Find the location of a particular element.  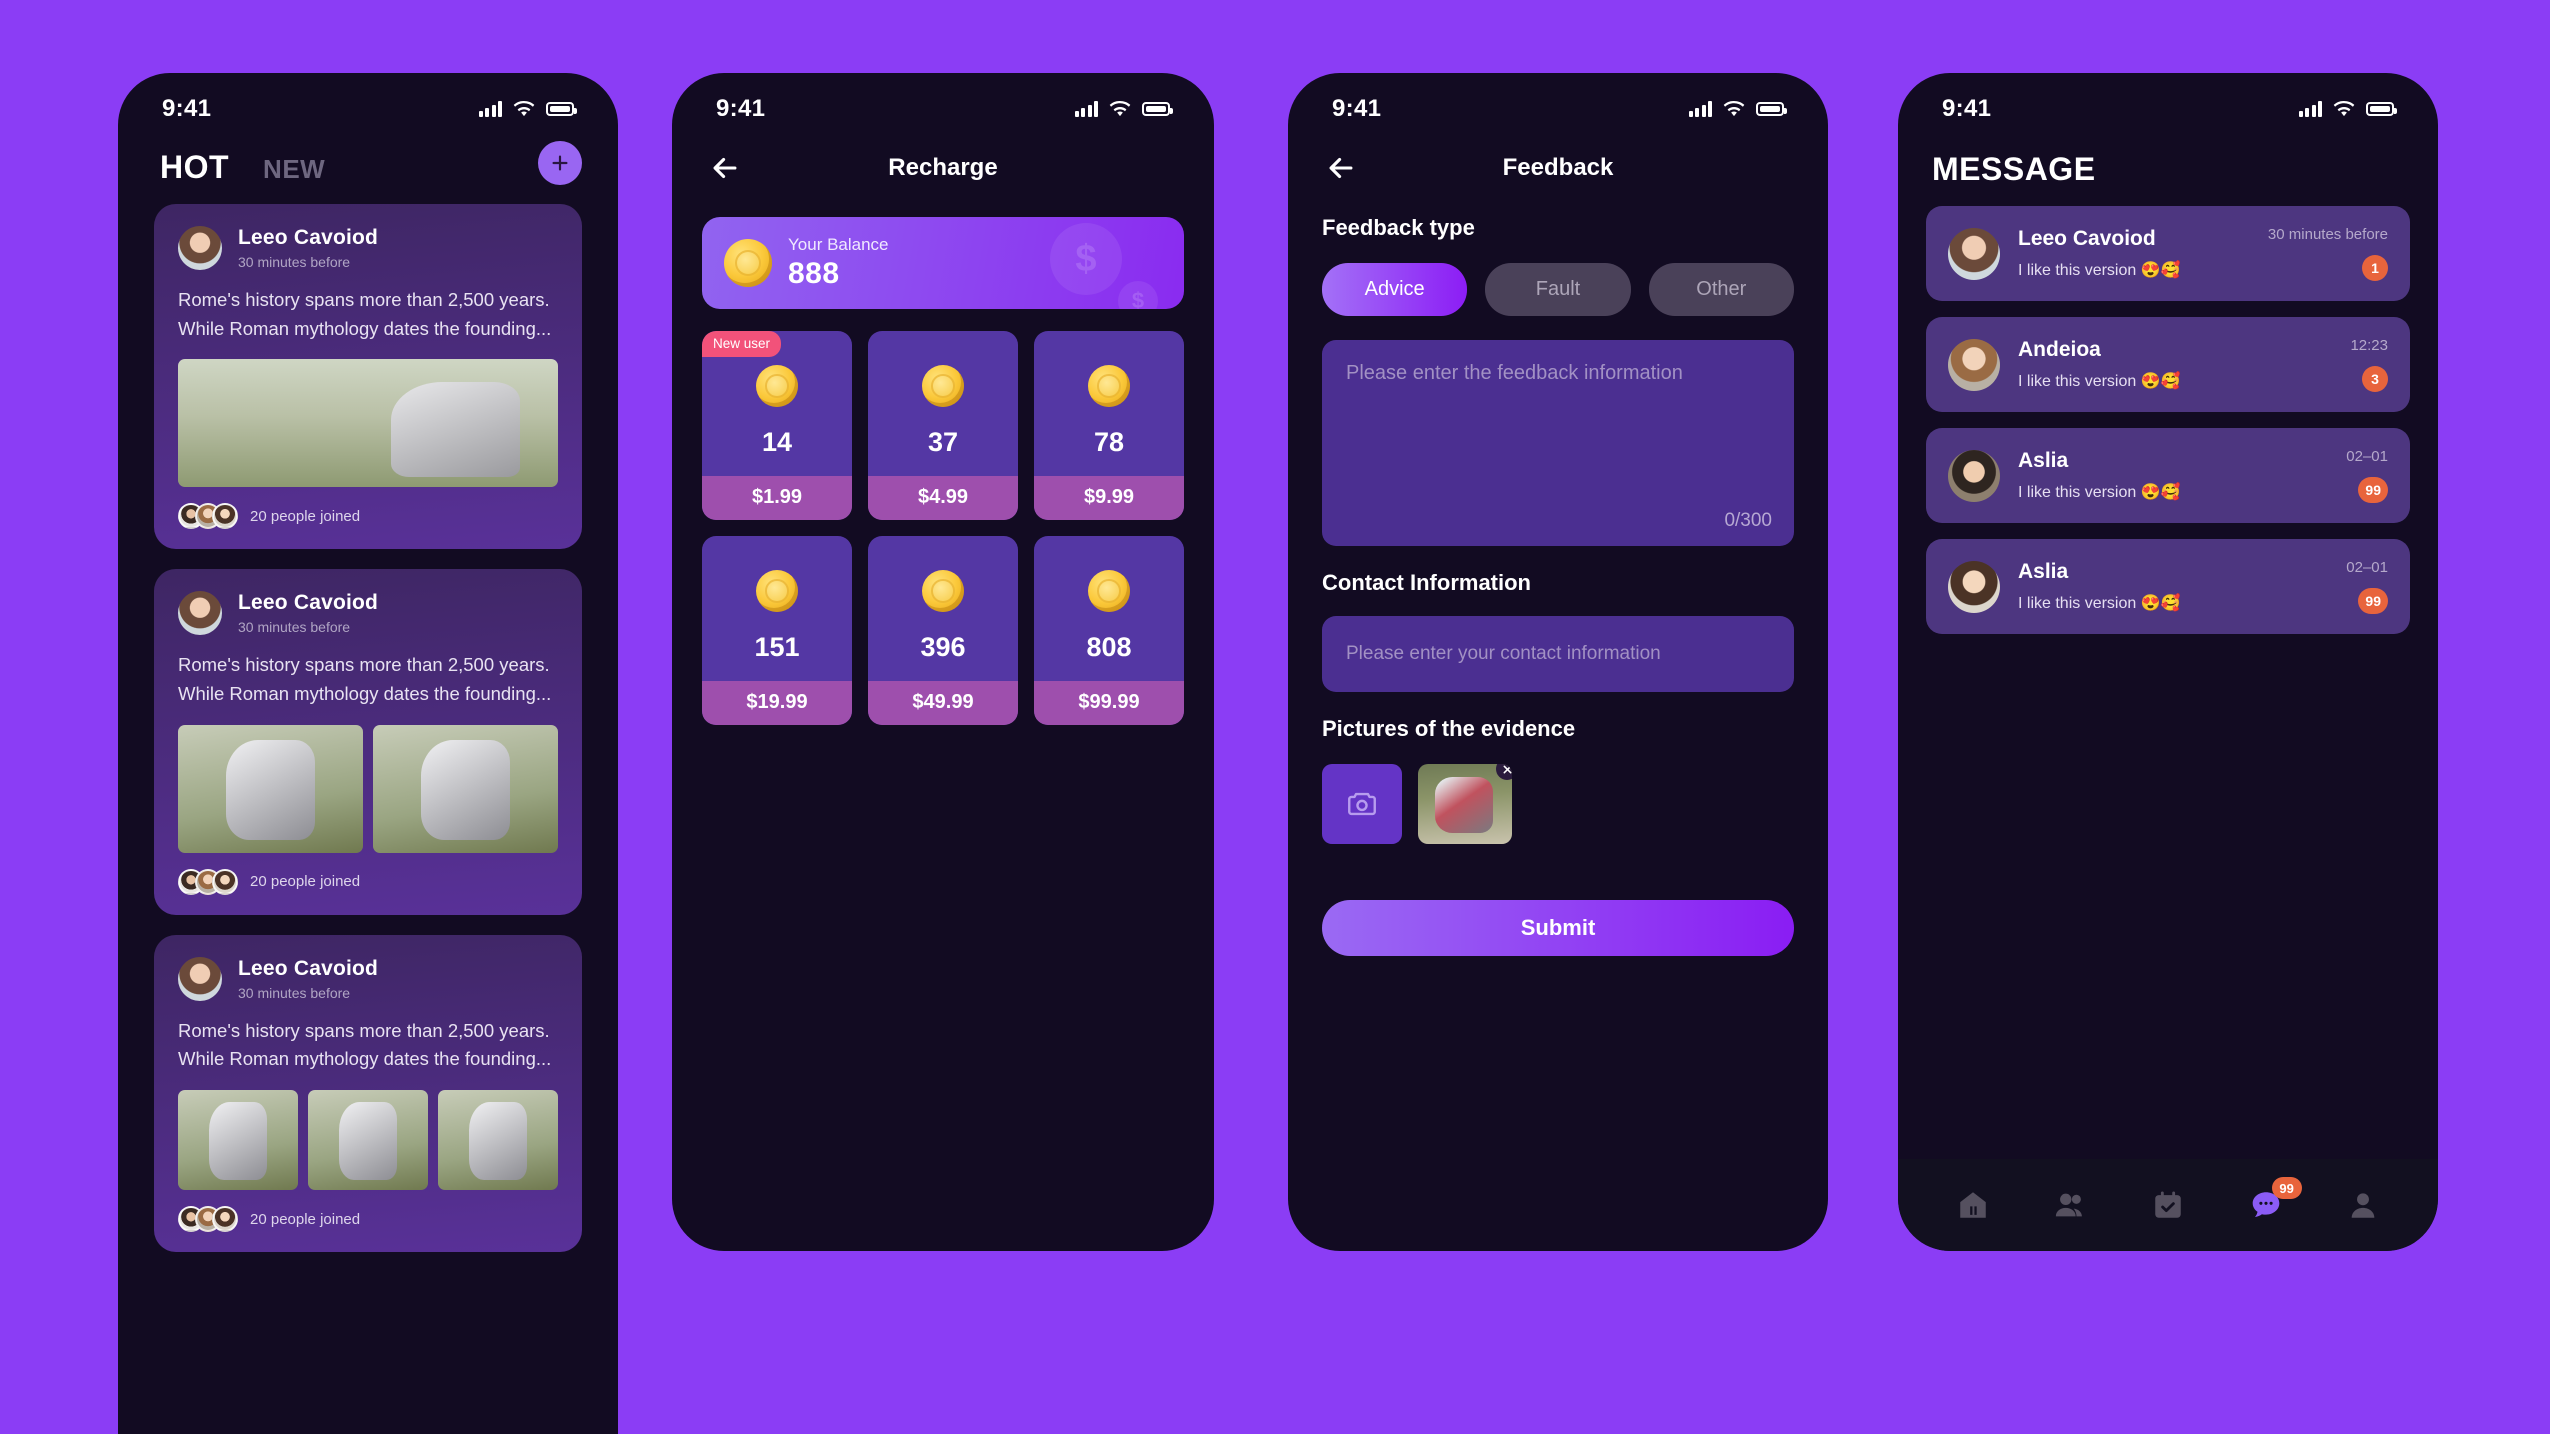

tab-hot: HOT is located at coordinates (194, 167).